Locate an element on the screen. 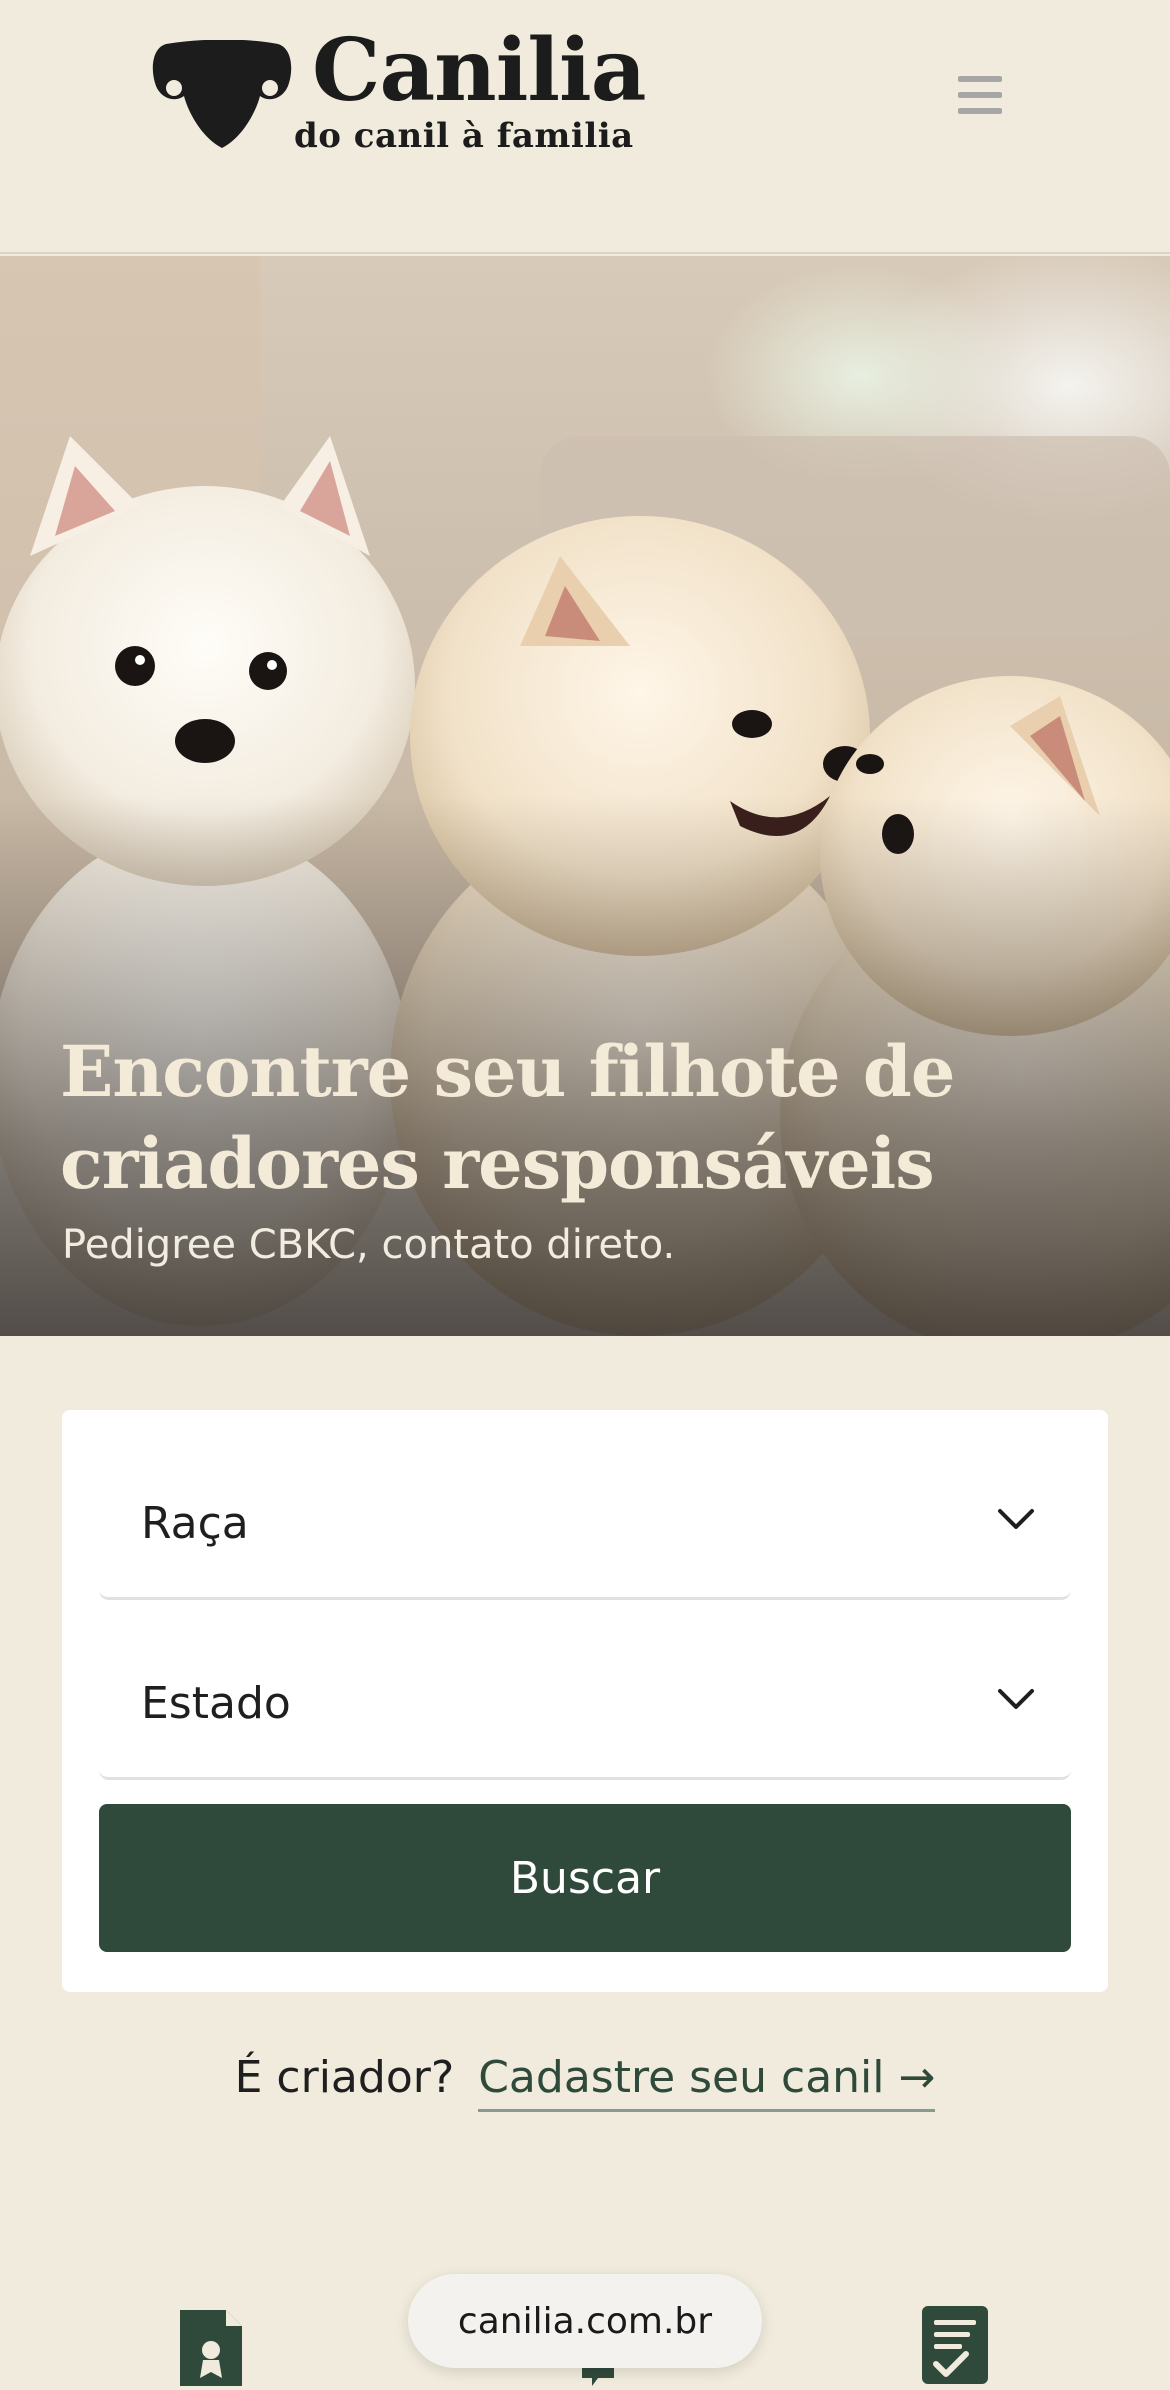 The width and height of the screenshot is (1170, 2390). breeder-cta: É criador? Cadastre seu canil → is located at coordinates (585, 2082).